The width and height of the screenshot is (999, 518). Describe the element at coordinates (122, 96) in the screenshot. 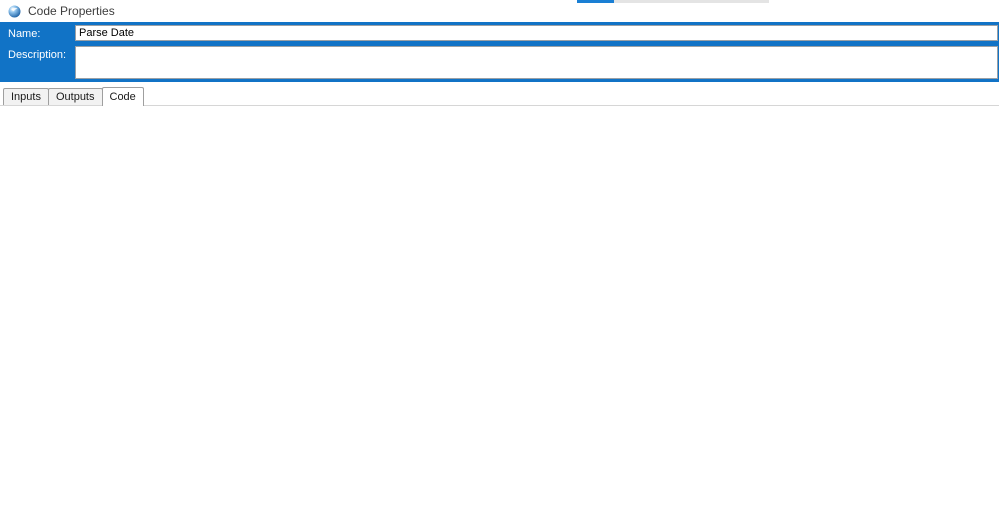

I see `tab-code: Code` at that location.